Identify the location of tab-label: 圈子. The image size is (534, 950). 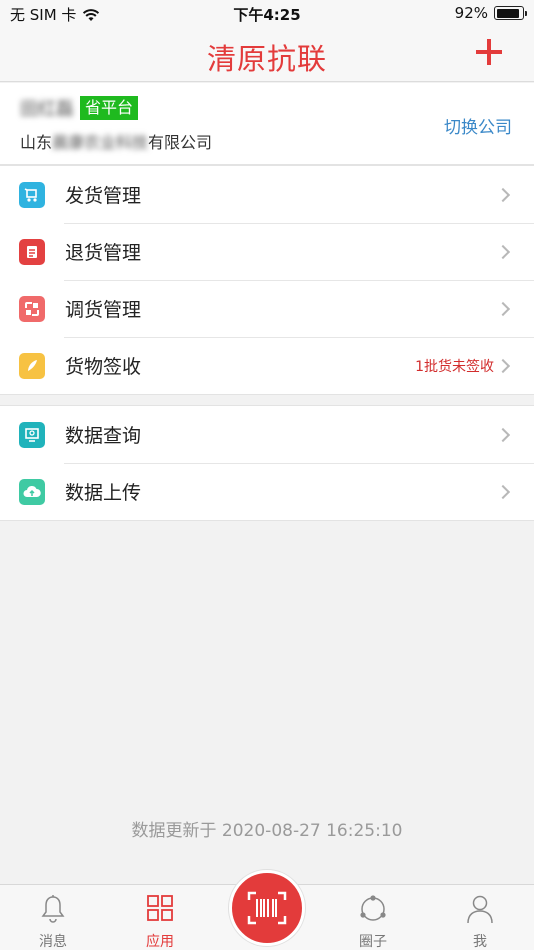
(373, 942).